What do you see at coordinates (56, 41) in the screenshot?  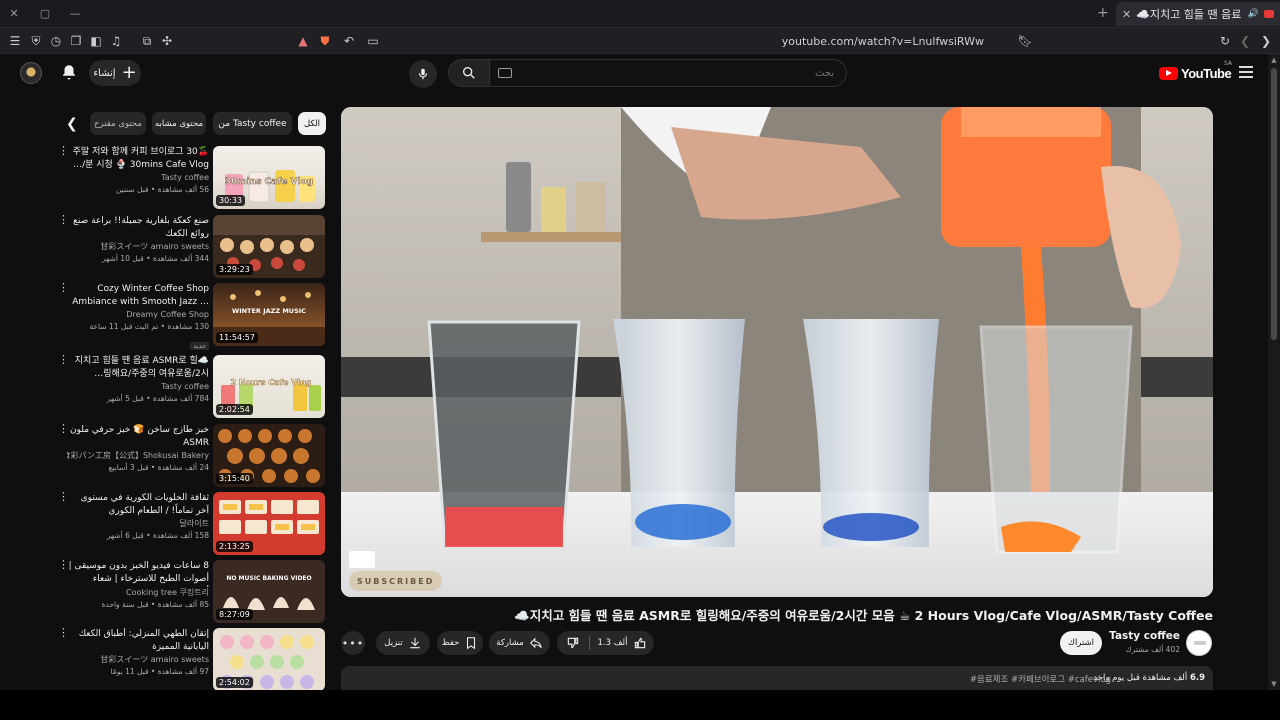 I see `history-icon: ◷` at bounding box center [56, 41].